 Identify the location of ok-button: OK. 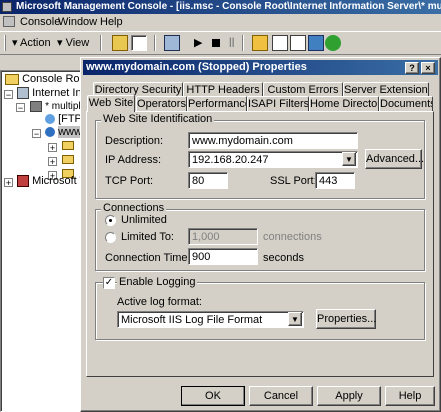
(213, 396).